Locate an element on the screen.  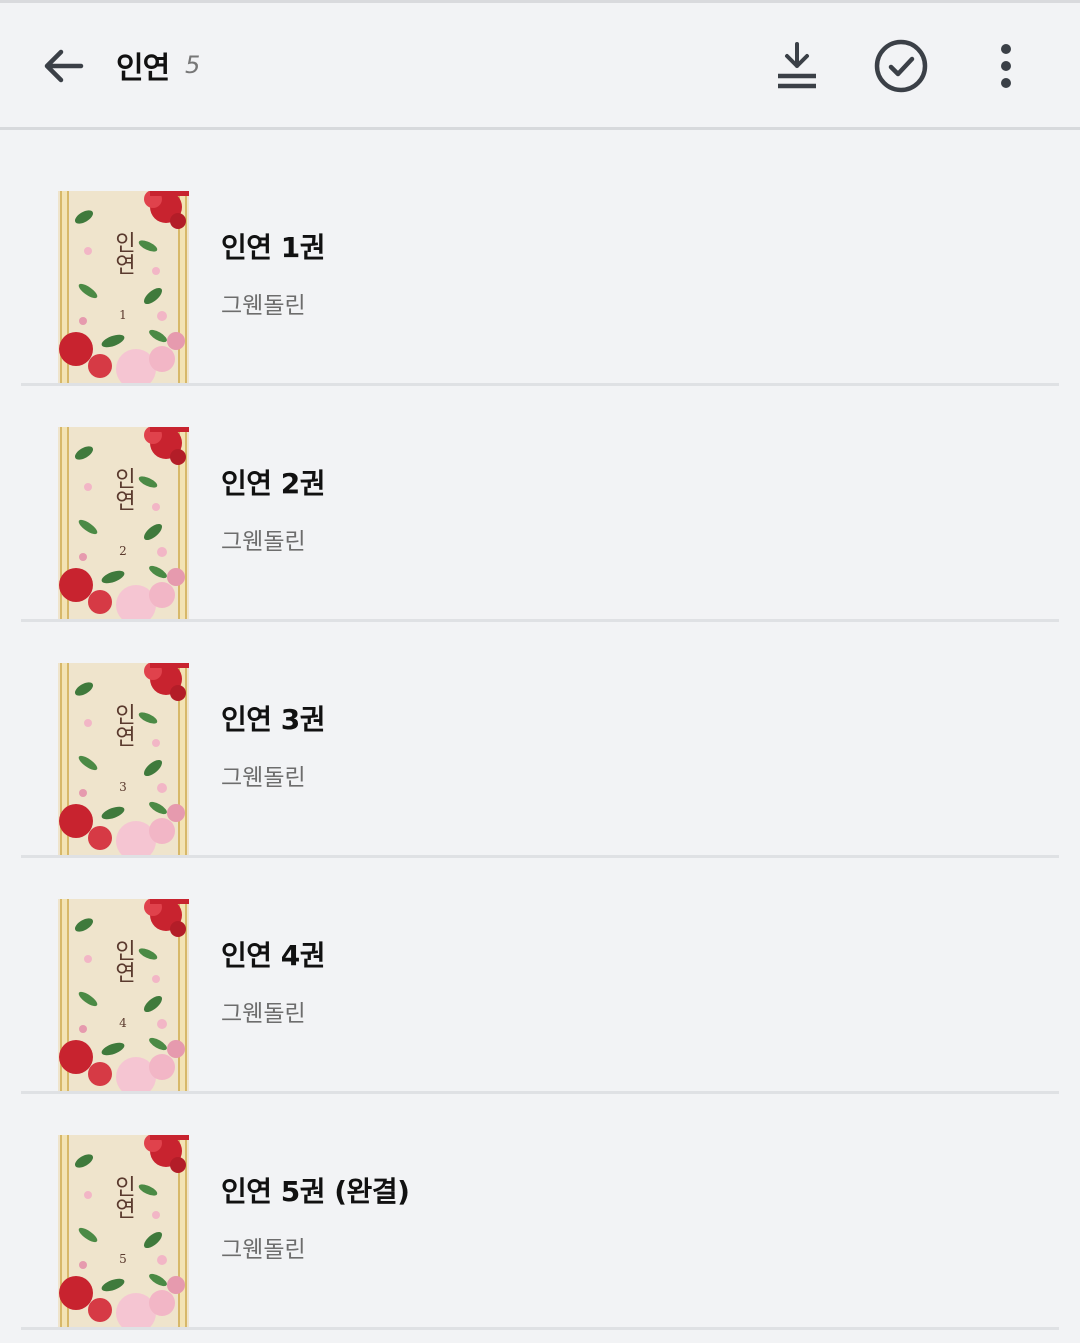
more-vertical-icon is located at coordinates (1006, 66).